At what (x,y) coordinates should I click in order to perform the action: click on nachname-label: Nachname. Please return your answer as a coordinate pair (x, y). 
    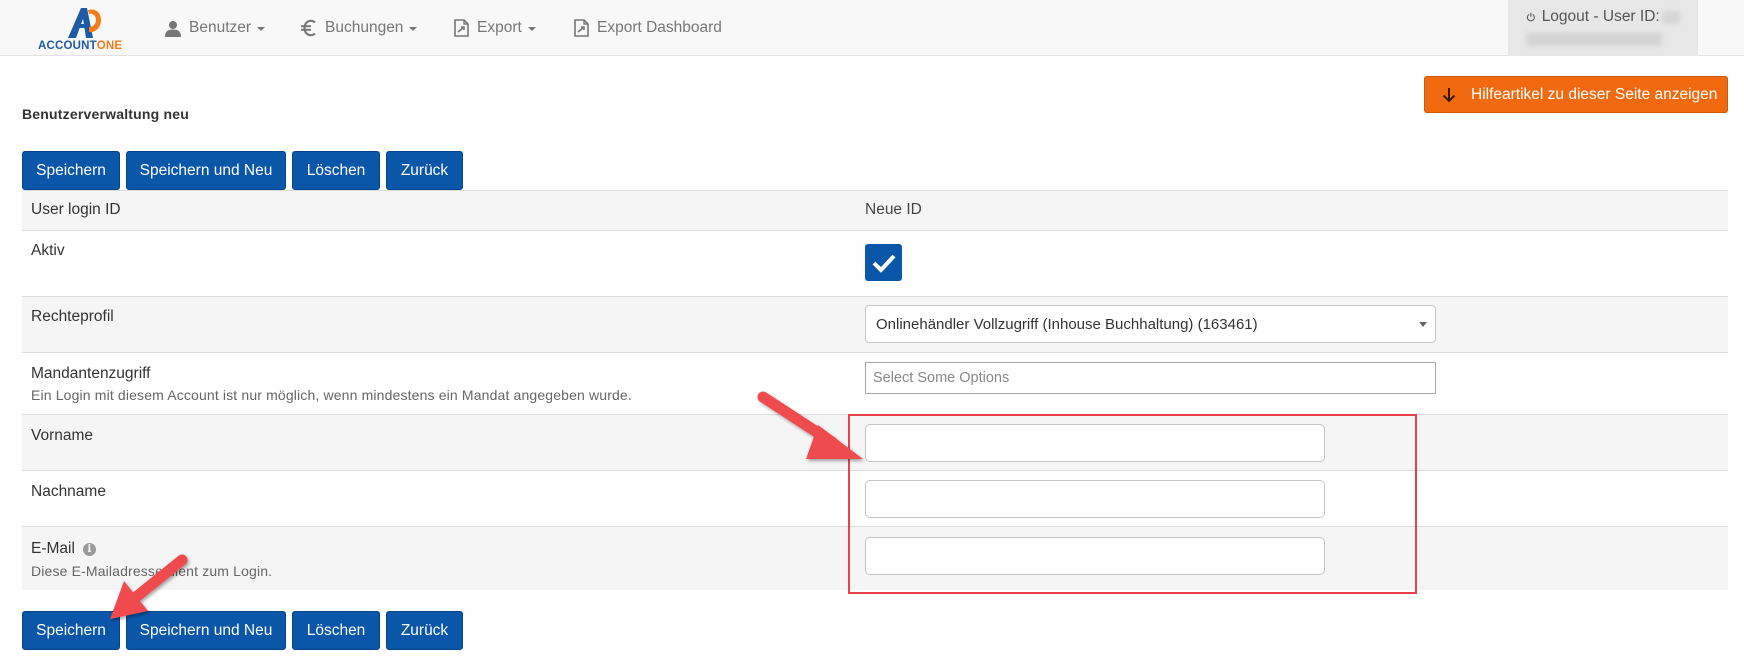
    Looking at the image, I should click on (68, 491).